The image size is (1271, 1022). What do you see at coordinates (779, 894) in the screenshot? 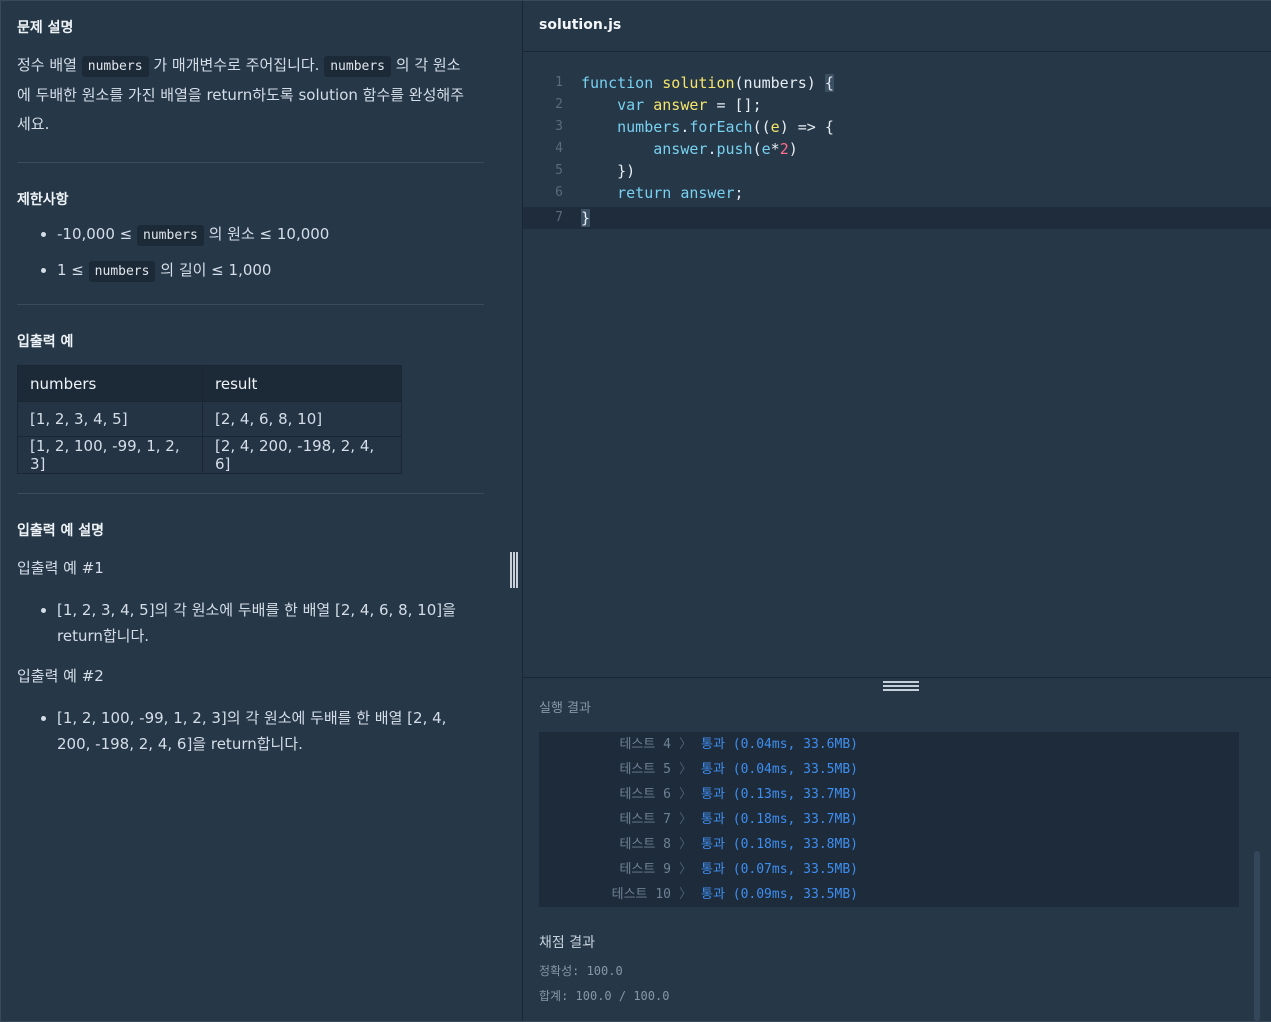
I see `test-result: 통과 (0.09ms, 33.5MB)` at bounding box center [779, 894].